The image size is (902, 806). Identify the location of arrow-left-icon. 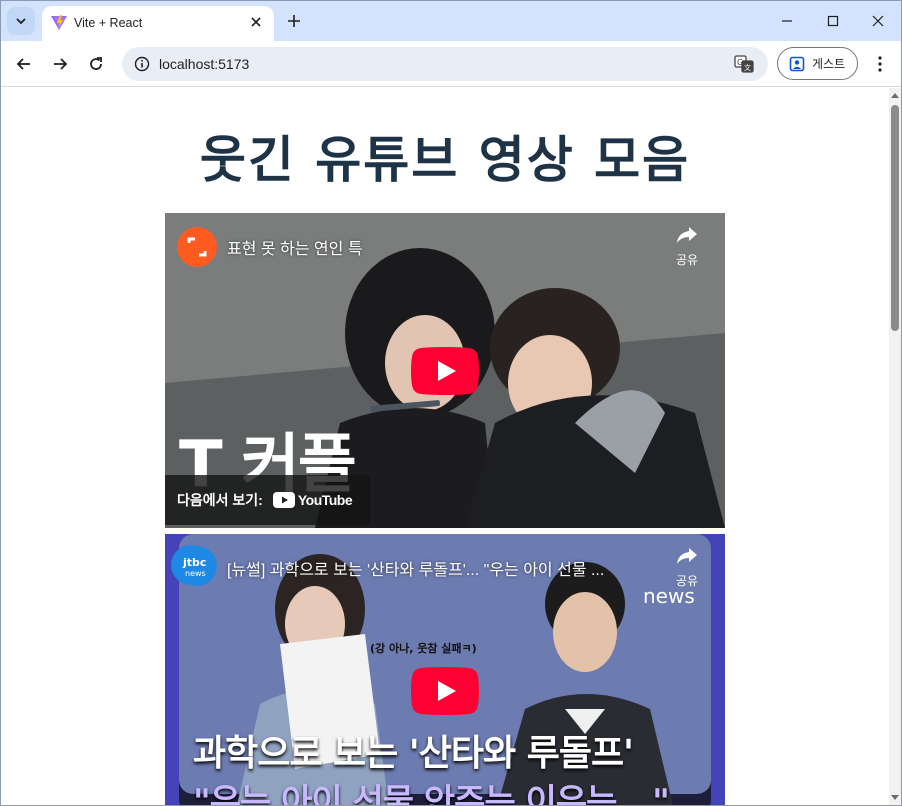
(23, 64).